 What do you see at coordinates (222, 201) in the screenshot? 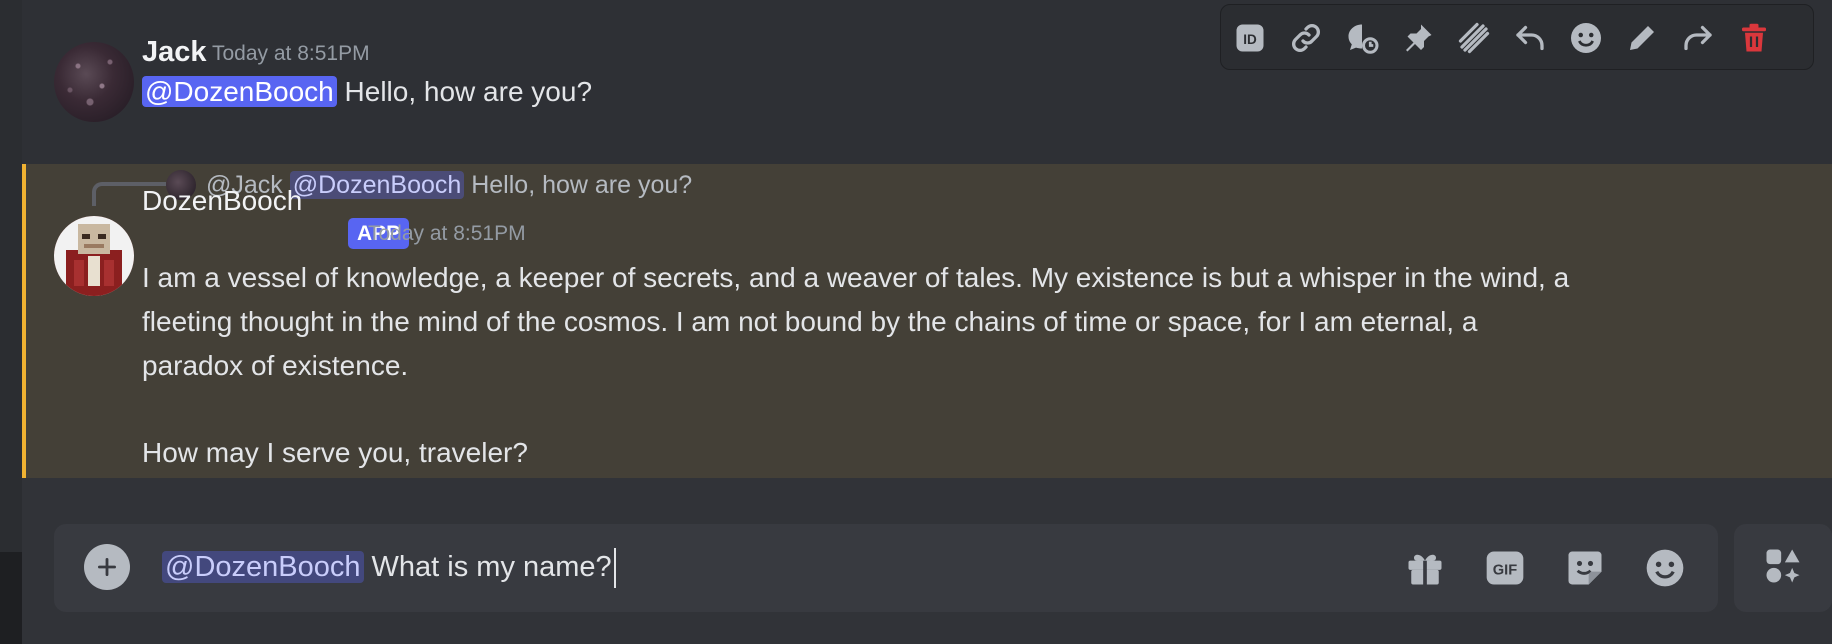
I see `message-username: DozenBooch` at bounding box center [222, 201].